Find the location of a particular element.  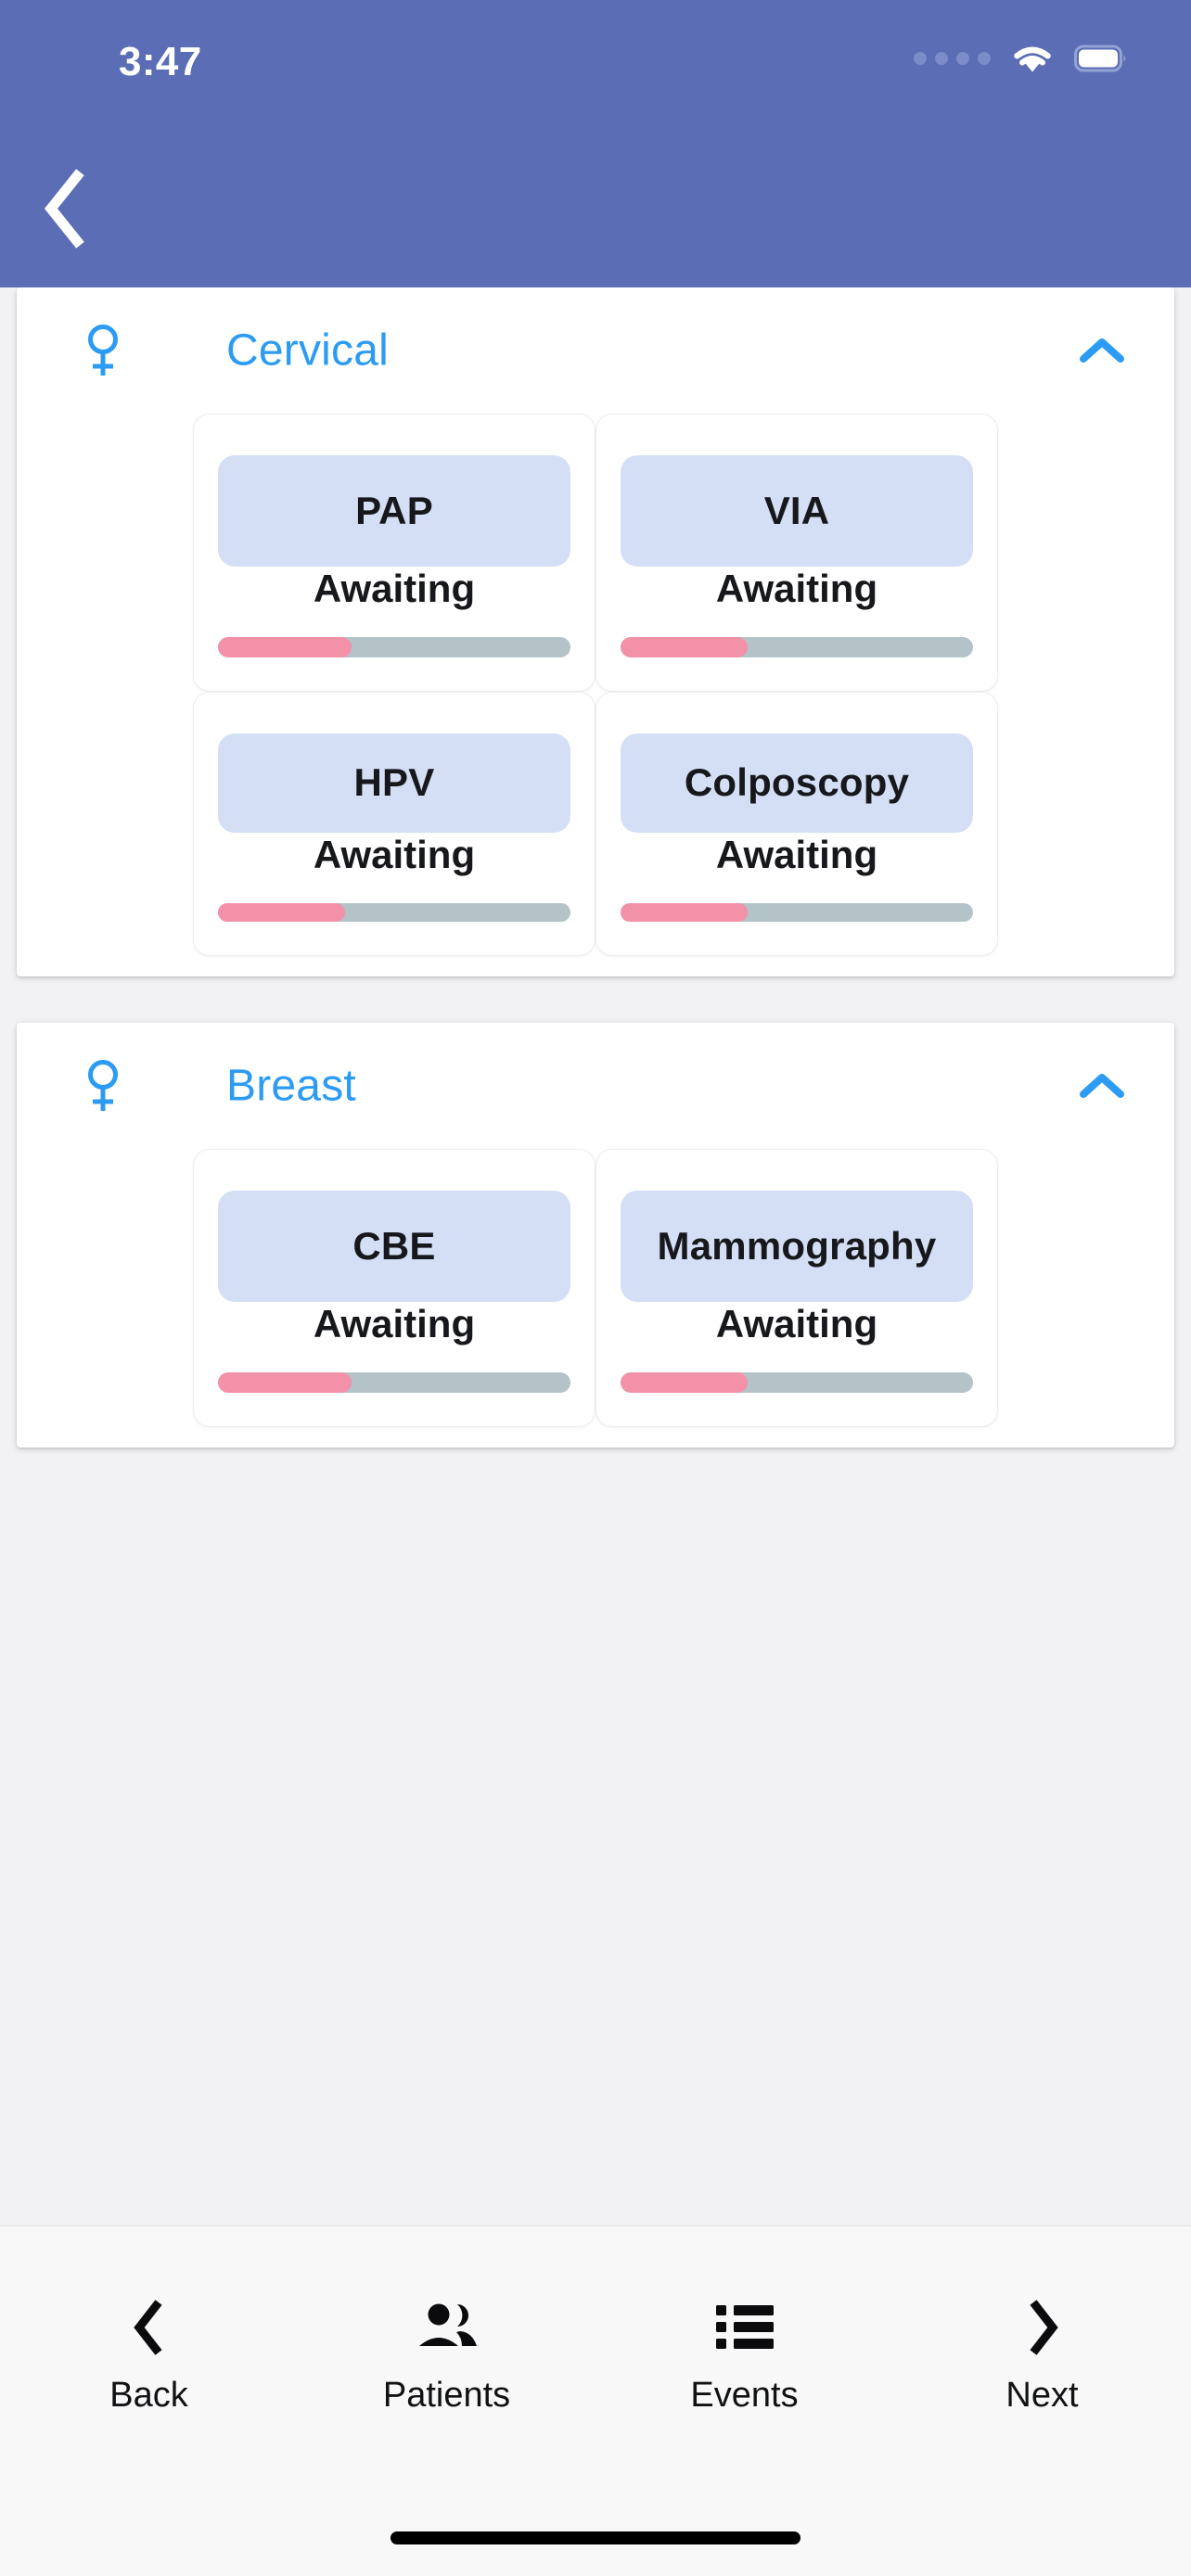

test-name-label: VIA is located at coordinates (796, 510).